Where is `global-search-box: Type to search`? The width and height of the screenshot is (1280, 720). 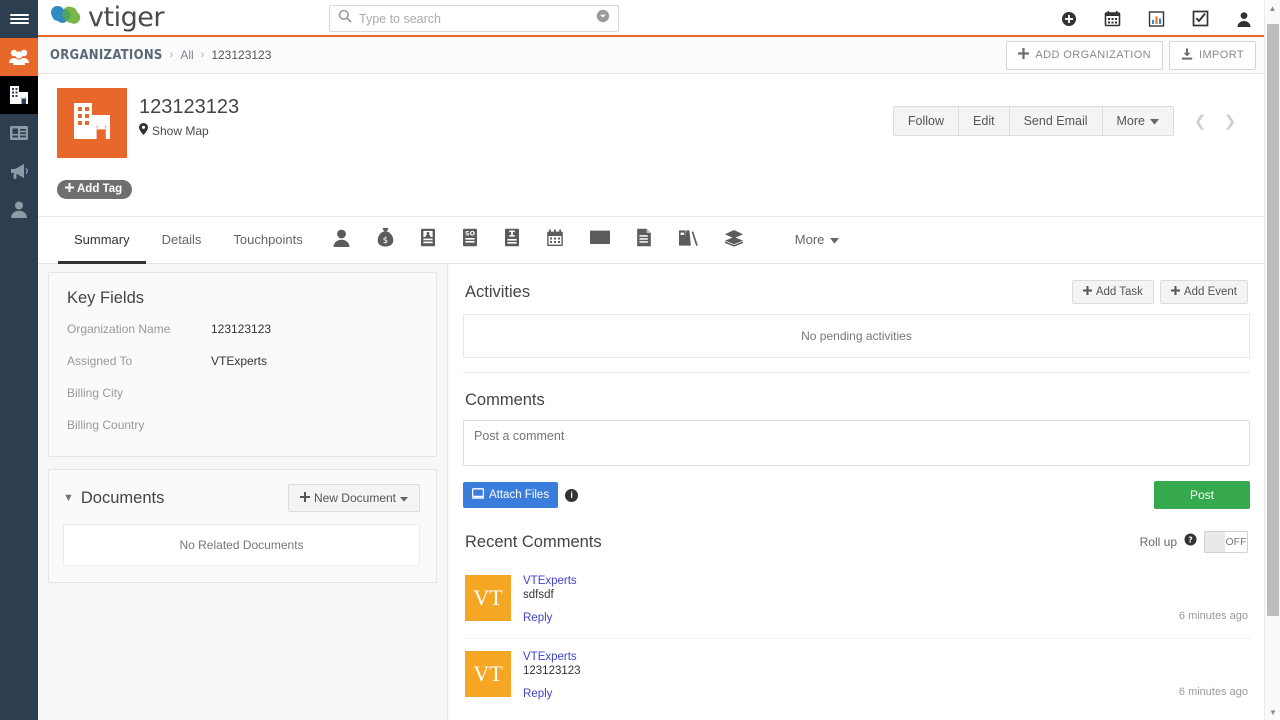
global-search-box: Type to search is located at coordinates (474, 18).